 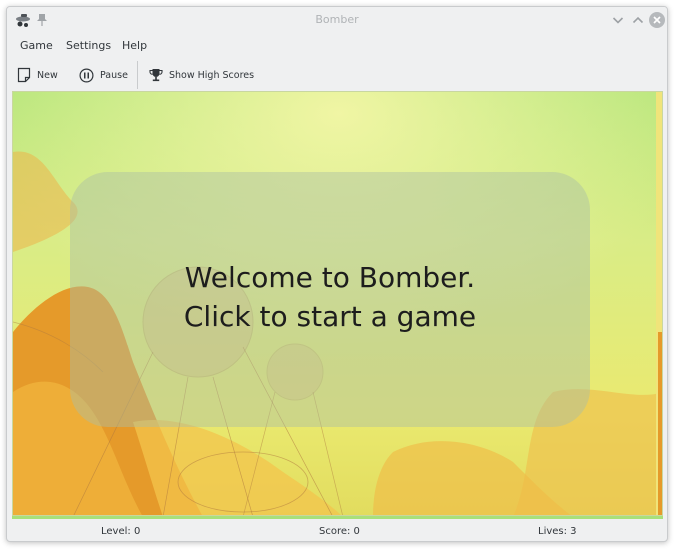 I want to click on menu-help: Help, so click(x=134, y=45).